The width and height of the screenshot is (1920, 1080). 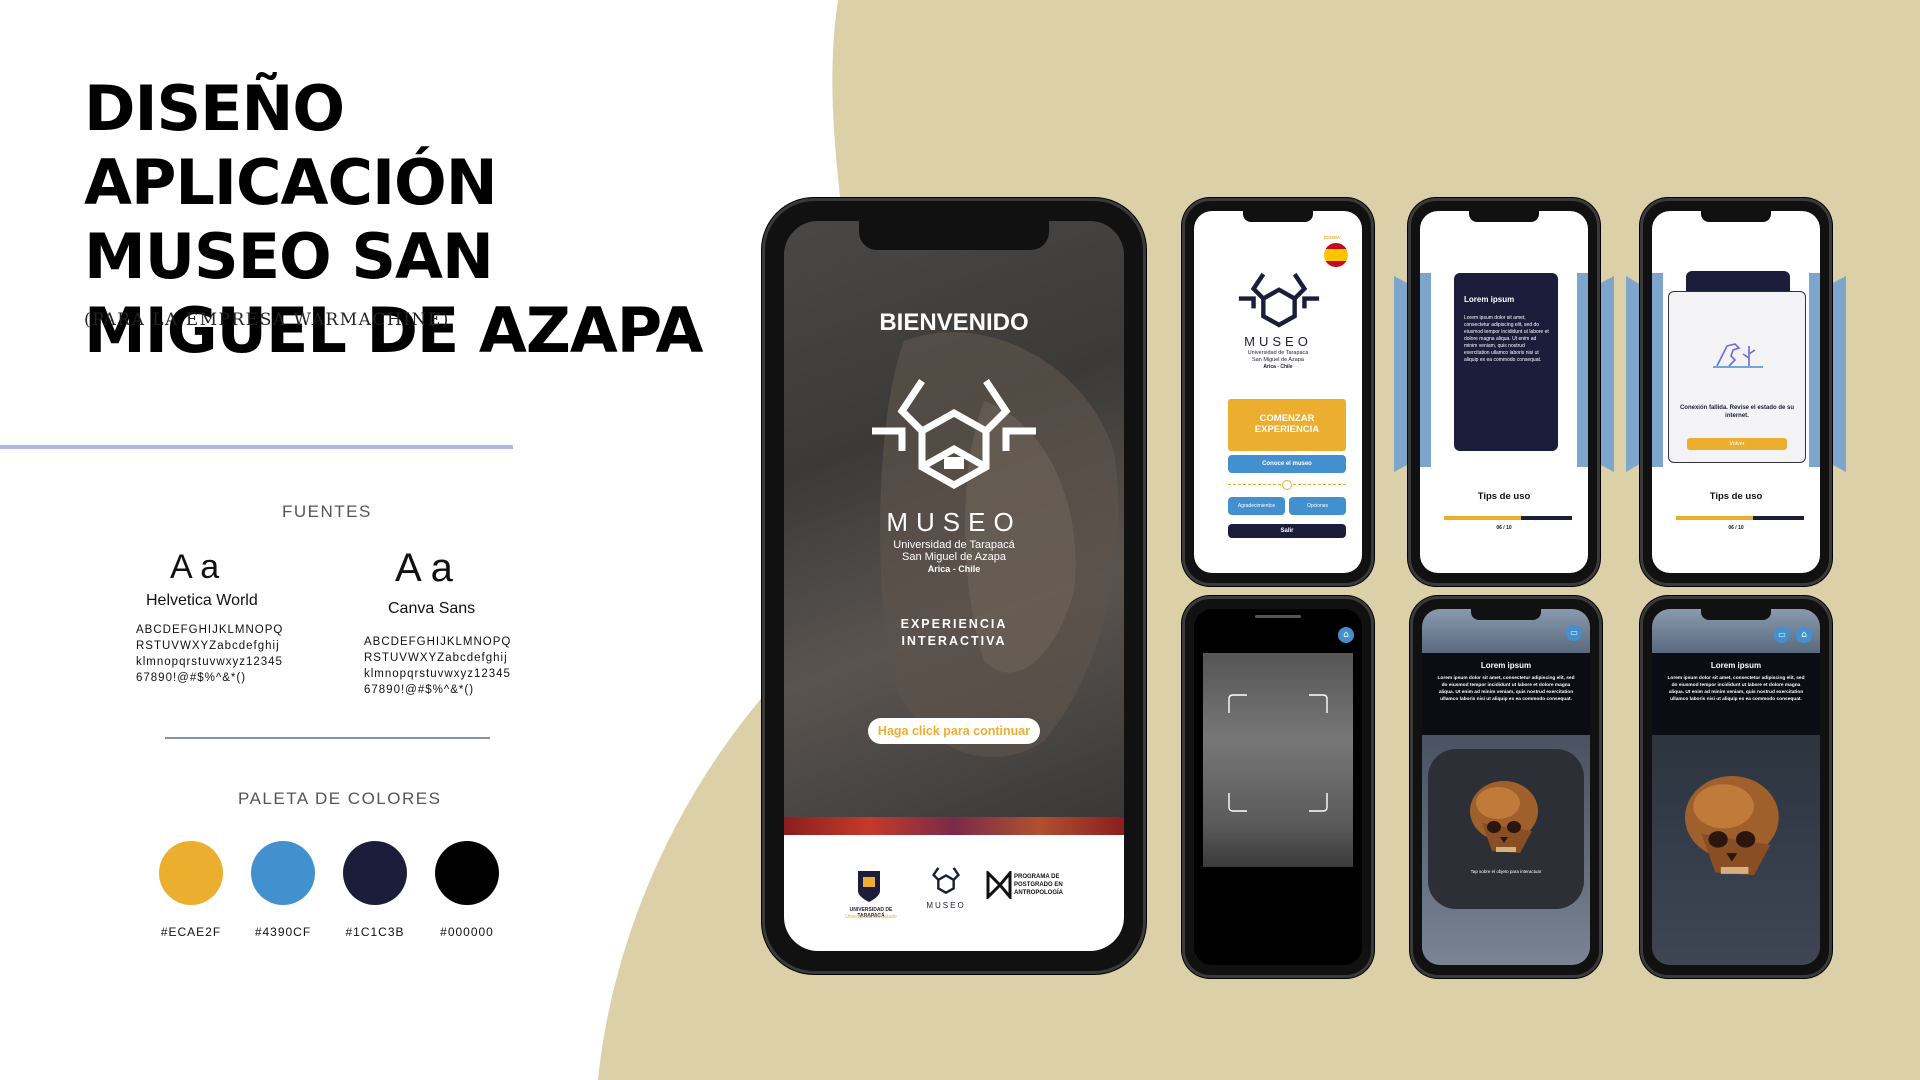 I want to click on font-sample-1: A a, so click(x=195, y=567).